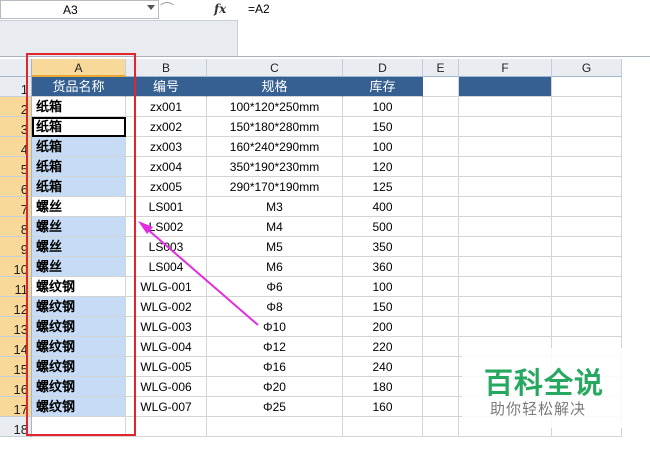  Describe the element at coordinates (544, 384) in the screenshot. I see `watermark-title: 百科全说` at that location.